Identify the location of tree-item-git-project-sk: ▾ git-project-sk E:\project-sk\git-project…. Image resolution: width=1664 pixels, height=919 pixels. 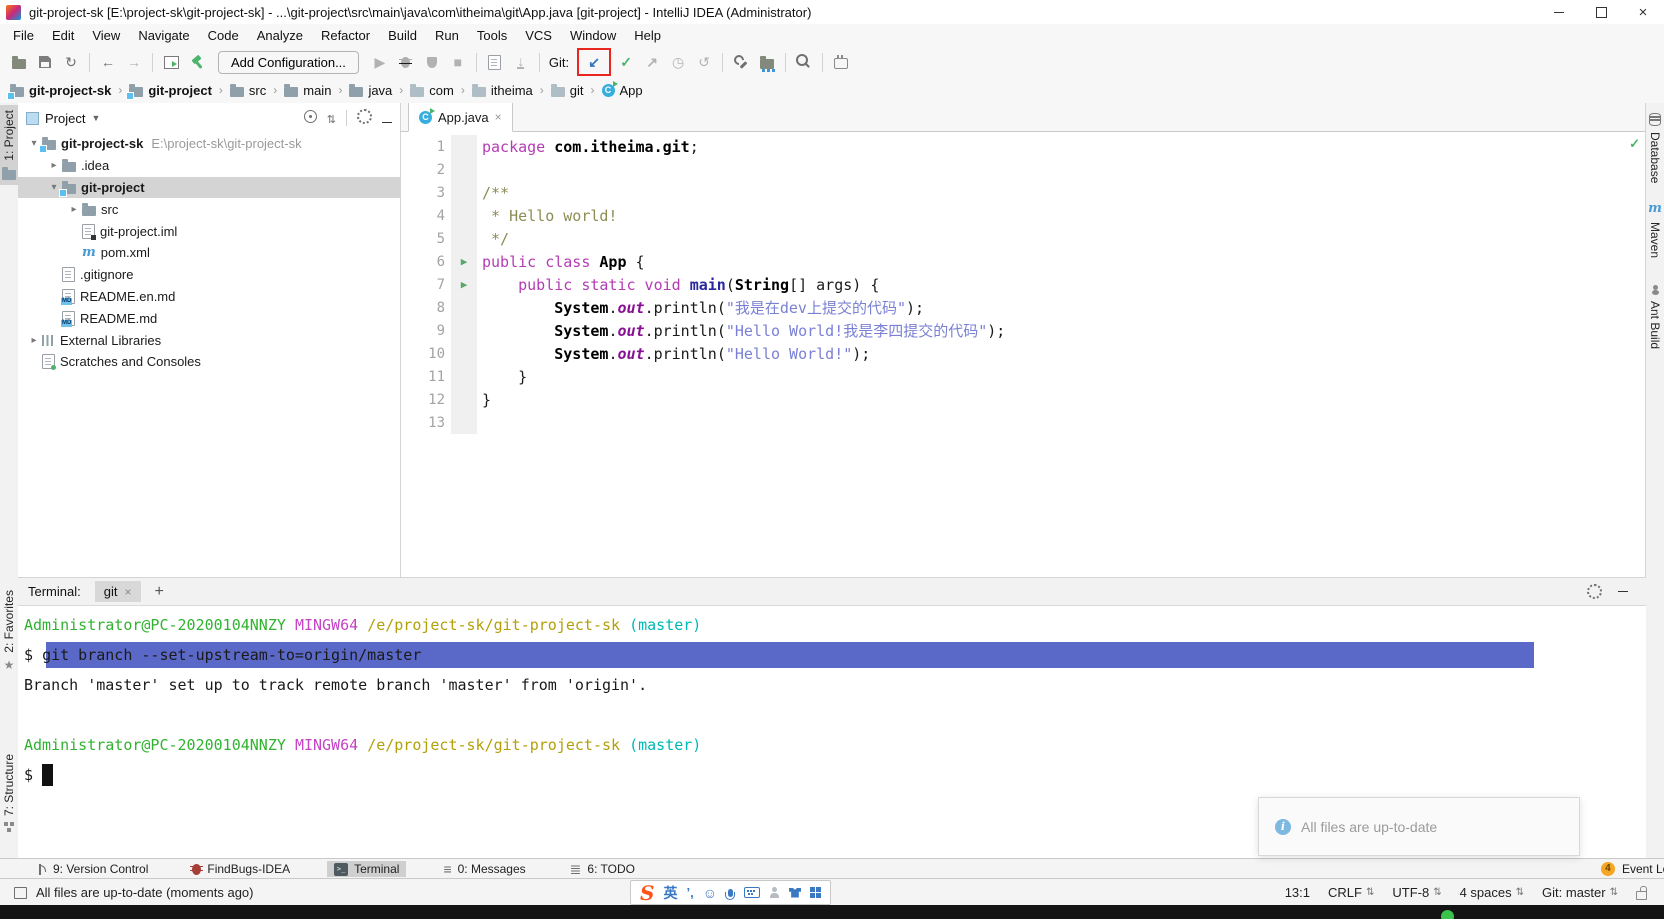
(209, 144).